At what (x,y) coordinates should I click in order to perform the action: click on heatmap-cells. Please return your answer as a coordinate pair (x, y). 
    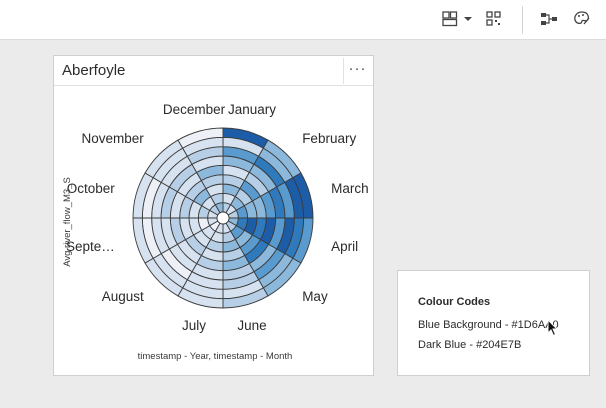
    Looking at the image, I should click on (223, 218).